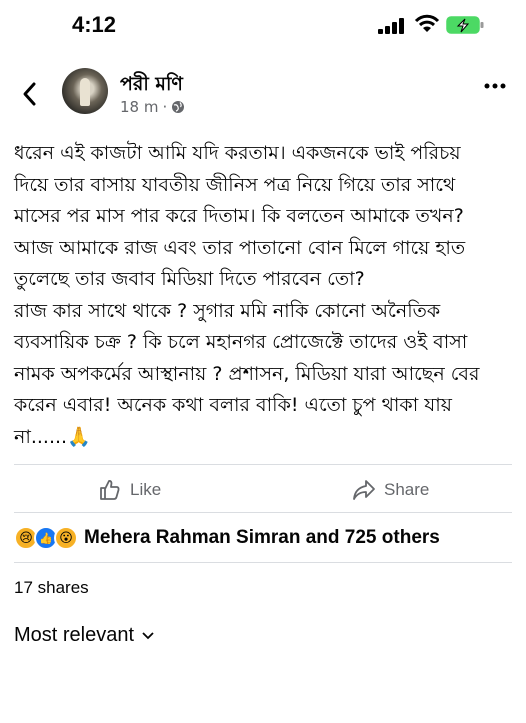 The width and height of the screenshot is (526, 723). What do you see at coordinates (263, 95) in the screenshot?
I see `post-header: পরী মণি 18 m ·` at bounding box center [263, 95].